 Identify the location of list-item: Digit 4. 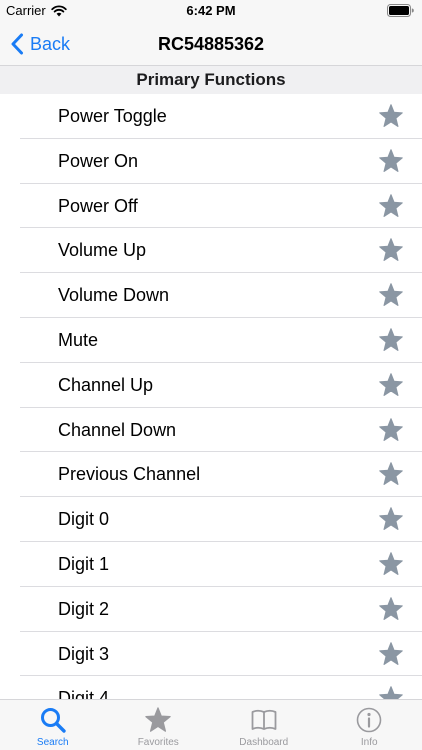
(221, 687).